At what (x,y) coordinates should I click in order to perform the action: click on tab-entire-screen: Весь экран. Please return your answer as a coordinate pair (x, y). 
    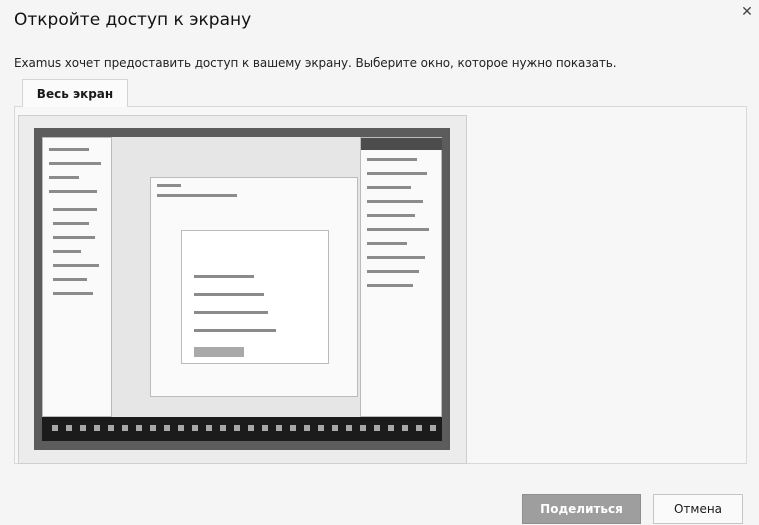
    Looking at the image, I should click on (75, 93).